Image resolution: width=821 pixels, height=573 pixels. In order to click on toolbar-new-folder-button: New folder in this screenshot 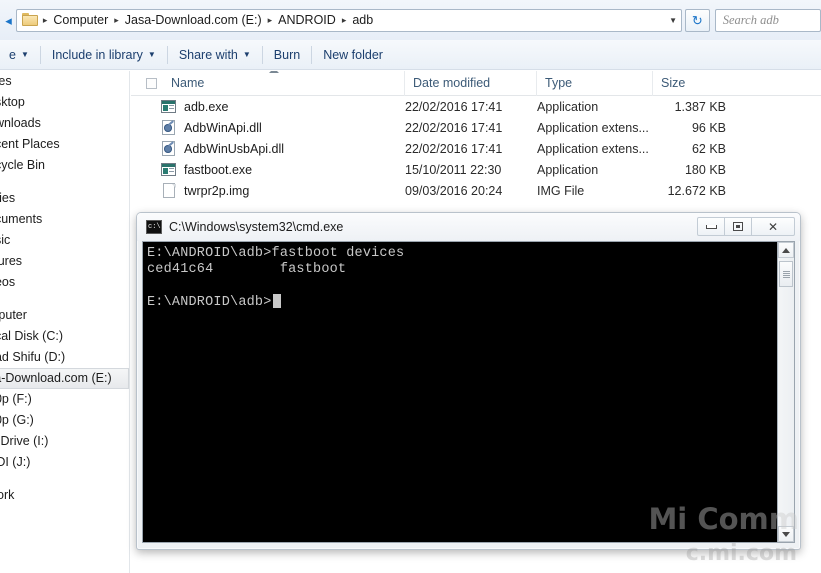, I will do `click(353, 55)`.